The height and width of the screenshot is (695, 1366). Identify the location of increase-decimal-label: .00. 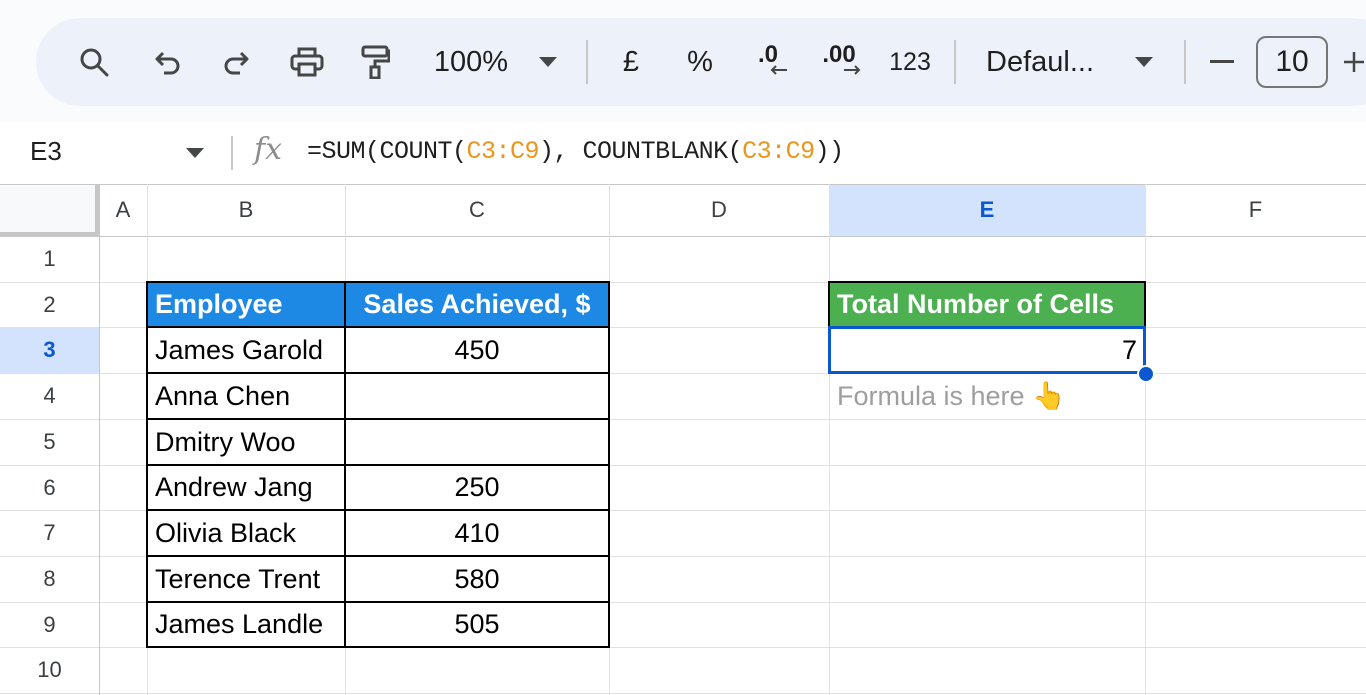
(839, 54).